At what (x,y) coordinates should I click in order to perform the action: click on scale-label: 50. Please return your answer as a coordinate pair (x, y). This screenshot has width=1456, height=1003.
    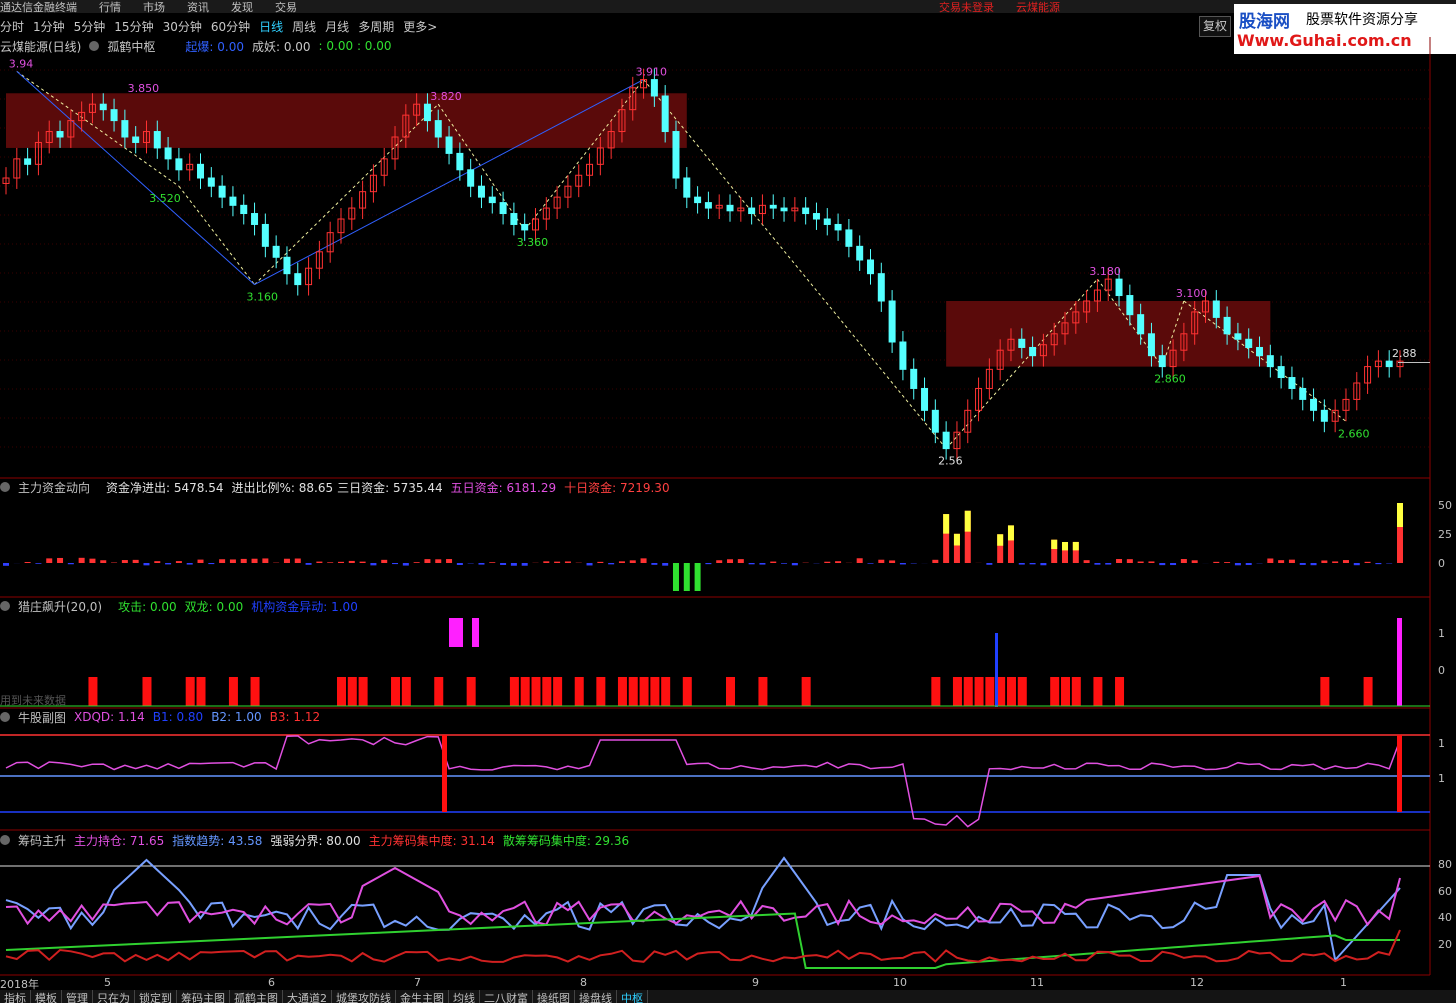
    Looking at the image, I should click on (1445, 505).